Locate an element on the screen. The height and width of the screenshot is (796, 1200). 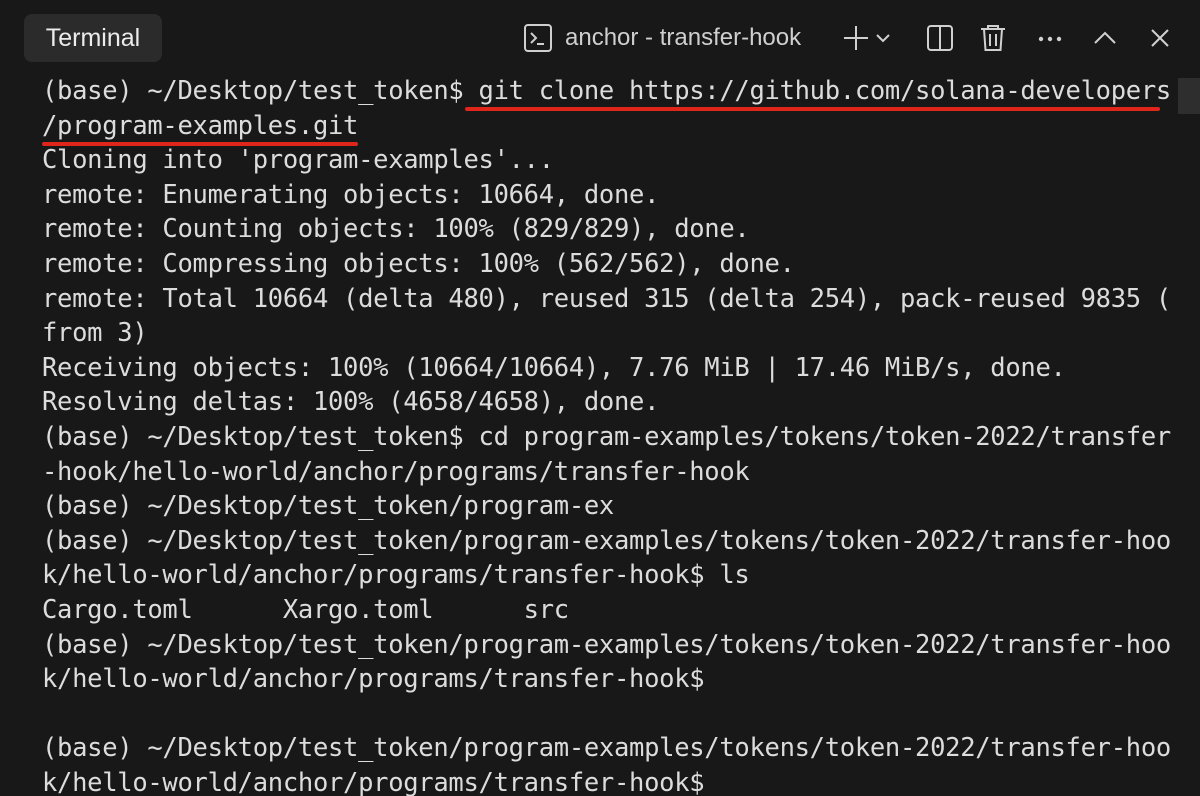
terminal-prompt-icon is located at coordinates (538, 38).